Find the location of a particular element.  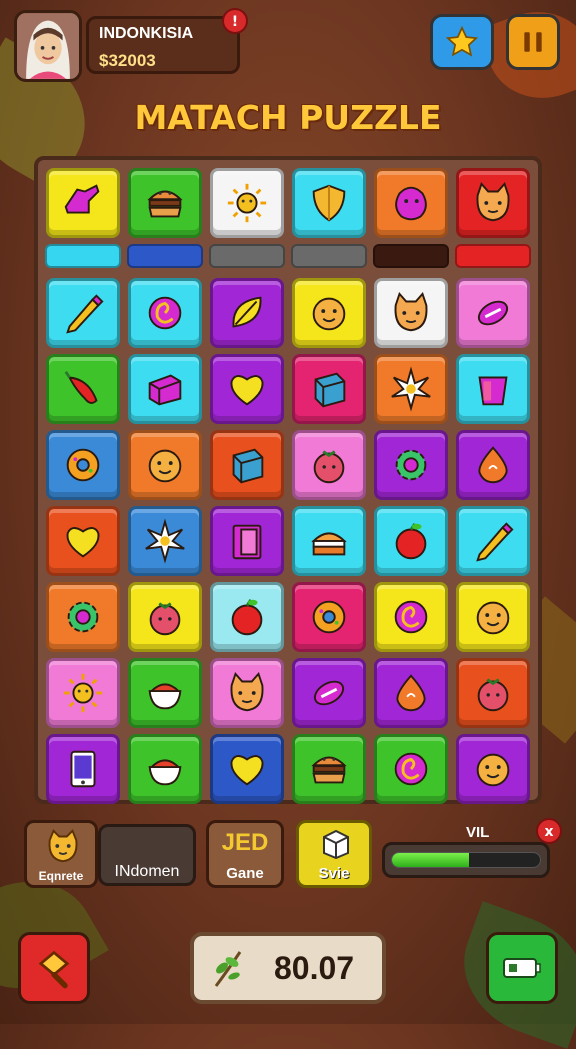

notification-badge: ! is located at coordinates (235, 21).